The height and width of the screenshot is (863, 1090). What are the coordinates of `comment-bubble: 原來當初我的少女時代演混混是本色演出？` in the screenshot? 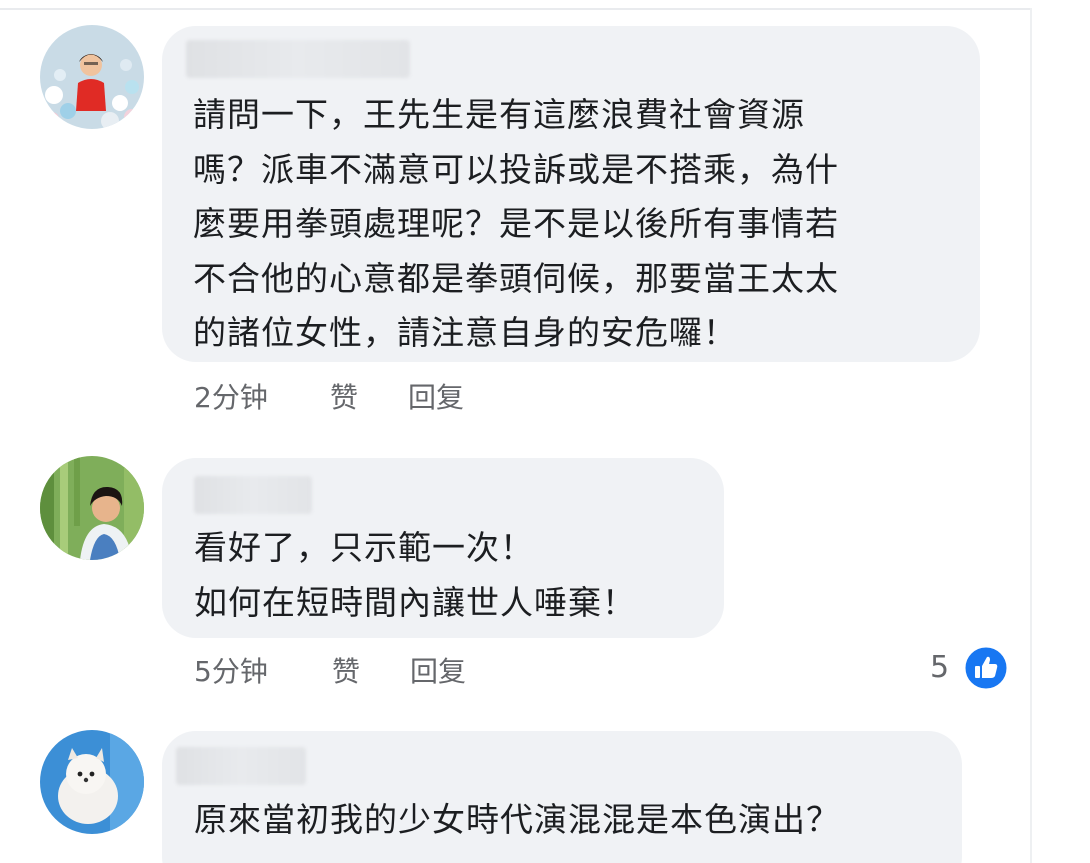 It's located at (562, 797).